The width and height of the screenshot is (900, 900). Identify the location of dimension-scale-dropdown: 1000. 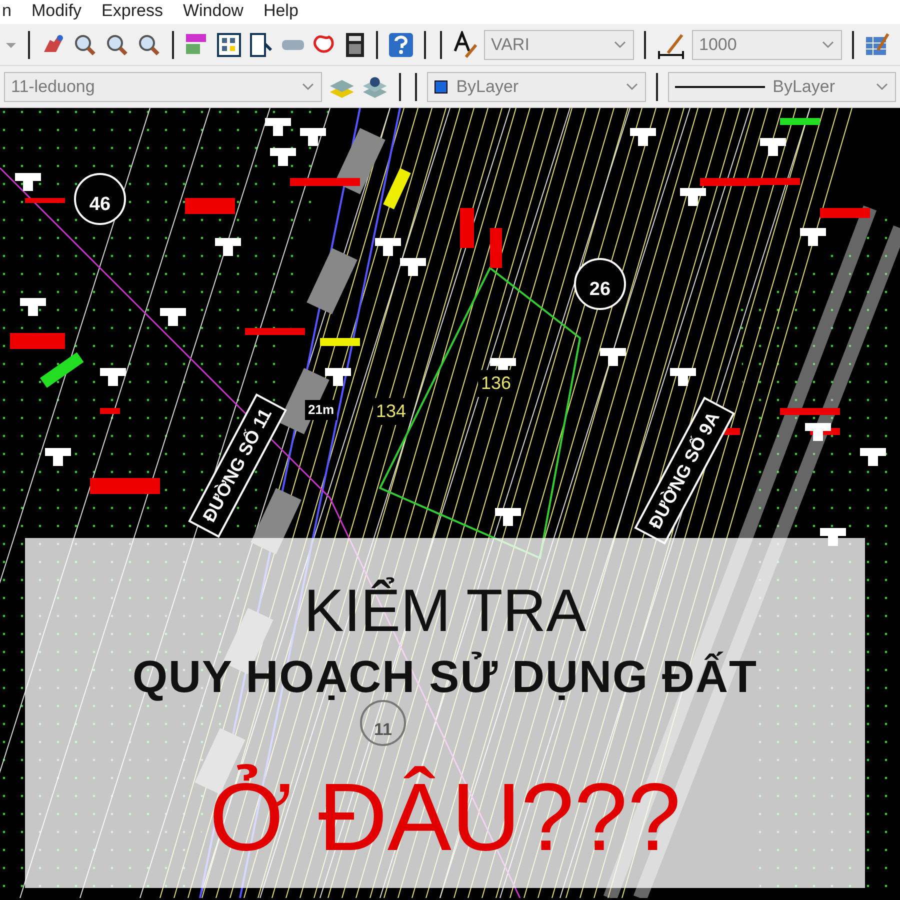
(767, 45).